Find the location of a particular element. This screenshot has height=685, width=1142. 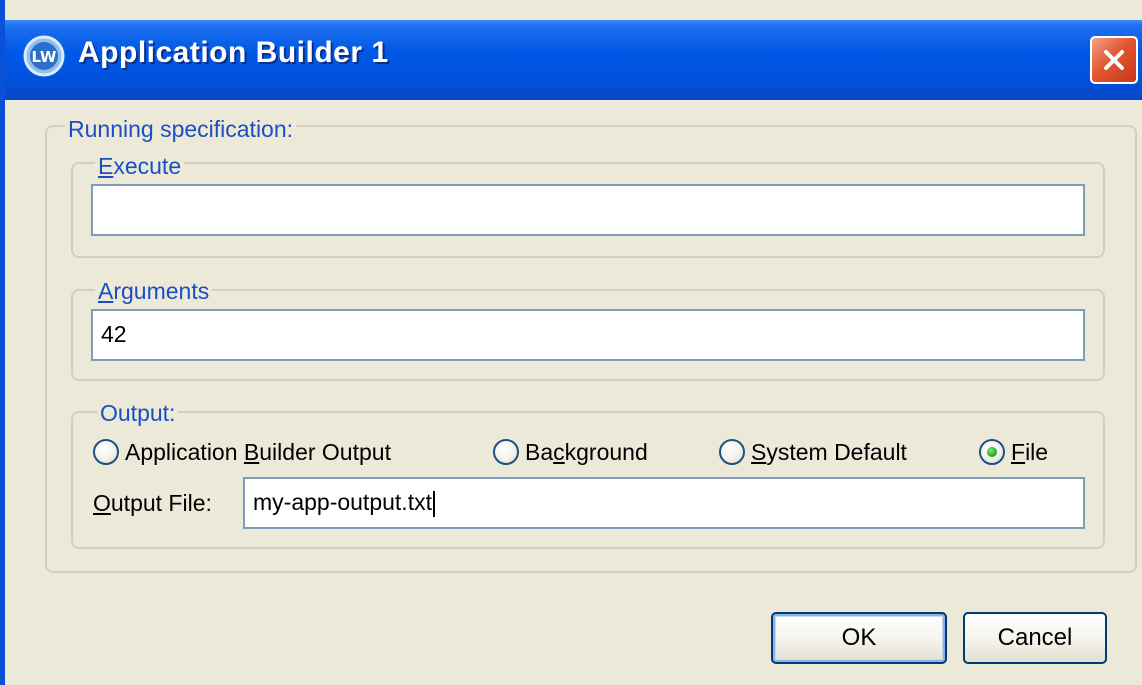

window-title: Application Builder 1 is located at coordinates (233, 52).